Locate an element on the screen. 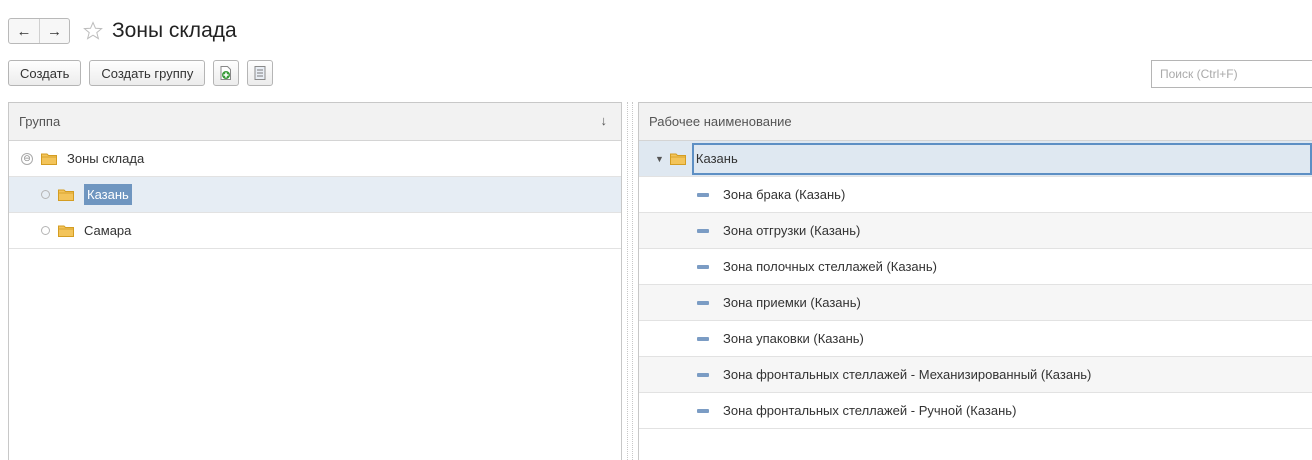 This screenshot has width=1312, height=460. group-row-label: Казань is located at coordinates (716, 158).